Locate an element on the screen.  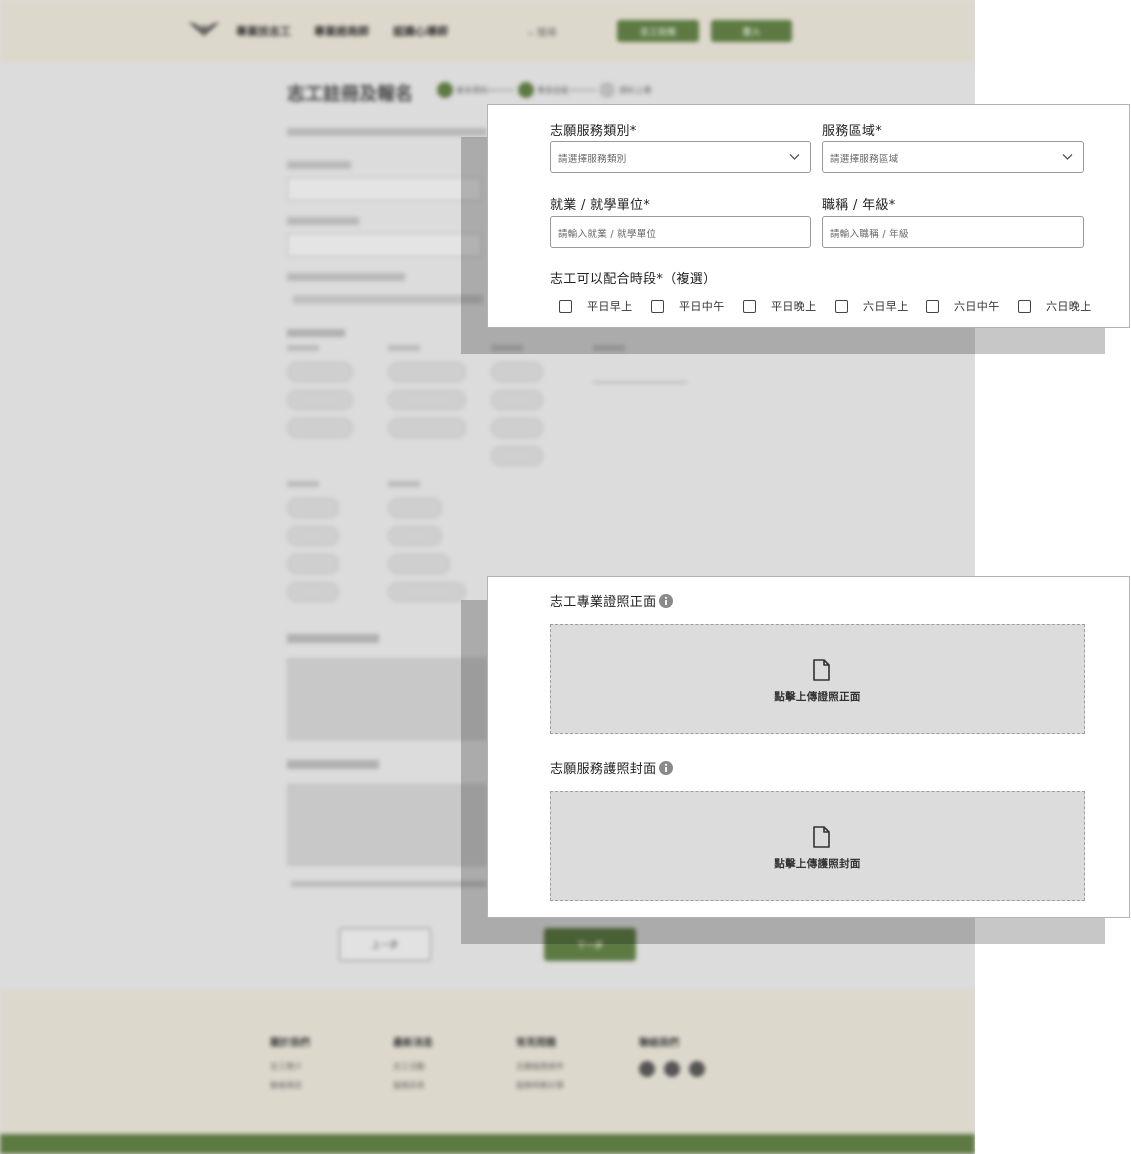
availability-label: 志工可以配合時段*（複選） is located at coordinates (633, 279).